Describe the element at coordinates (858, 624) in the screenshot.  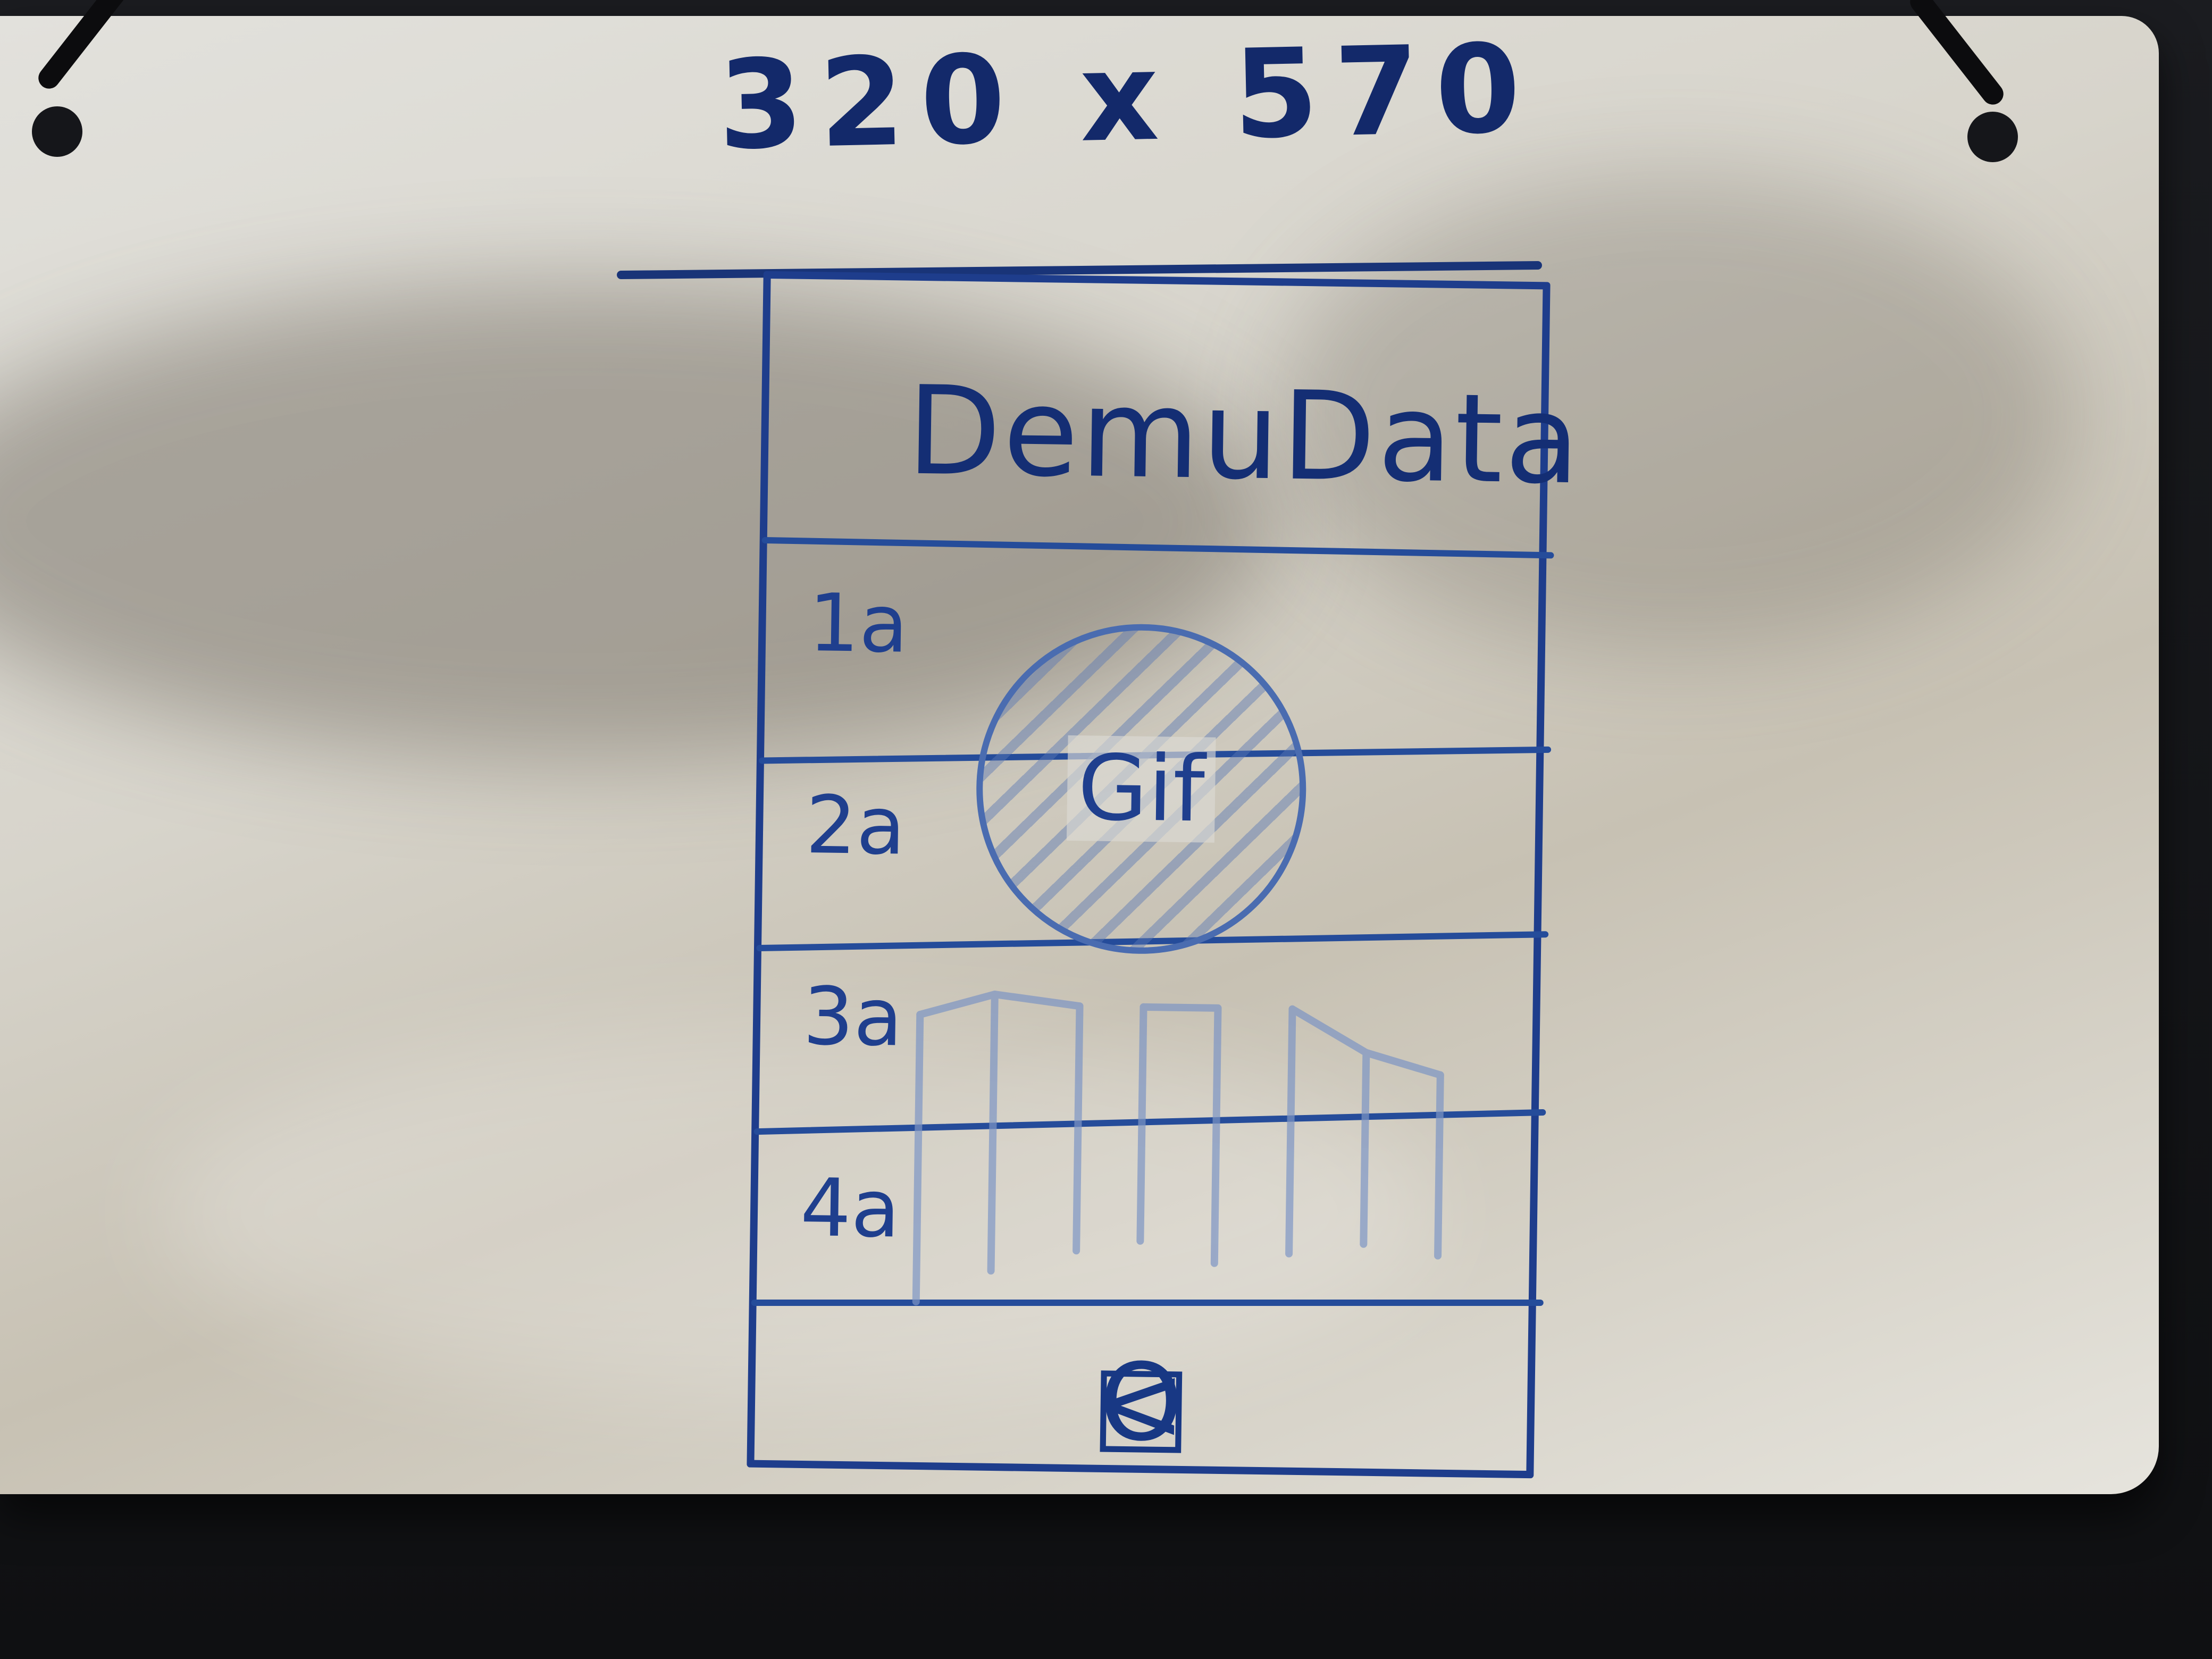
I see `list-item-label: 1a` at that location.